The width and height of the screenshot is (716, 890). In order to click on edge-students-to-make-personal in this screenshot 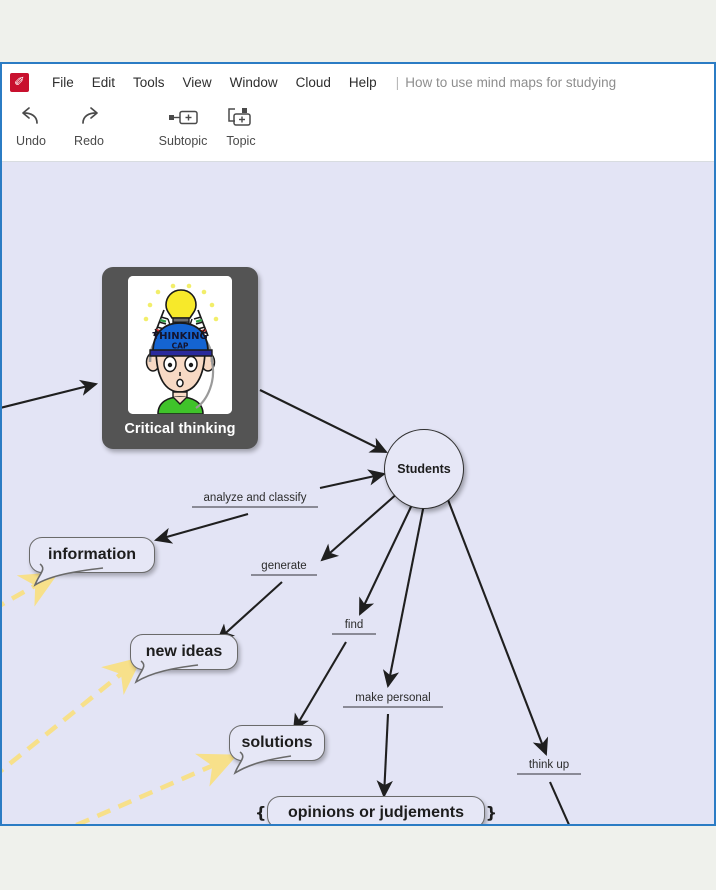, I will do `click(405, 591)`.